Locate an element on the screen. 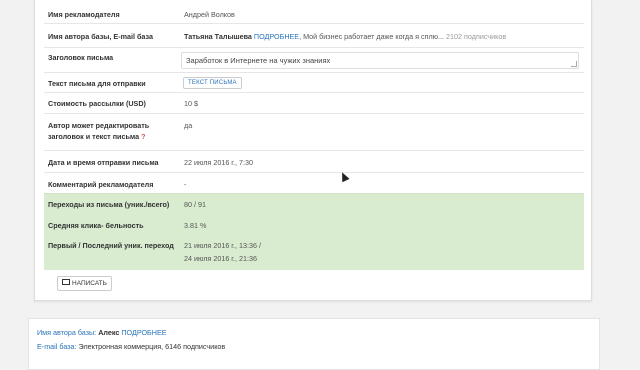 The image size is (640, 370). cost-label: Стоимость рассылки (USD) is located at coordinates (97, 103).